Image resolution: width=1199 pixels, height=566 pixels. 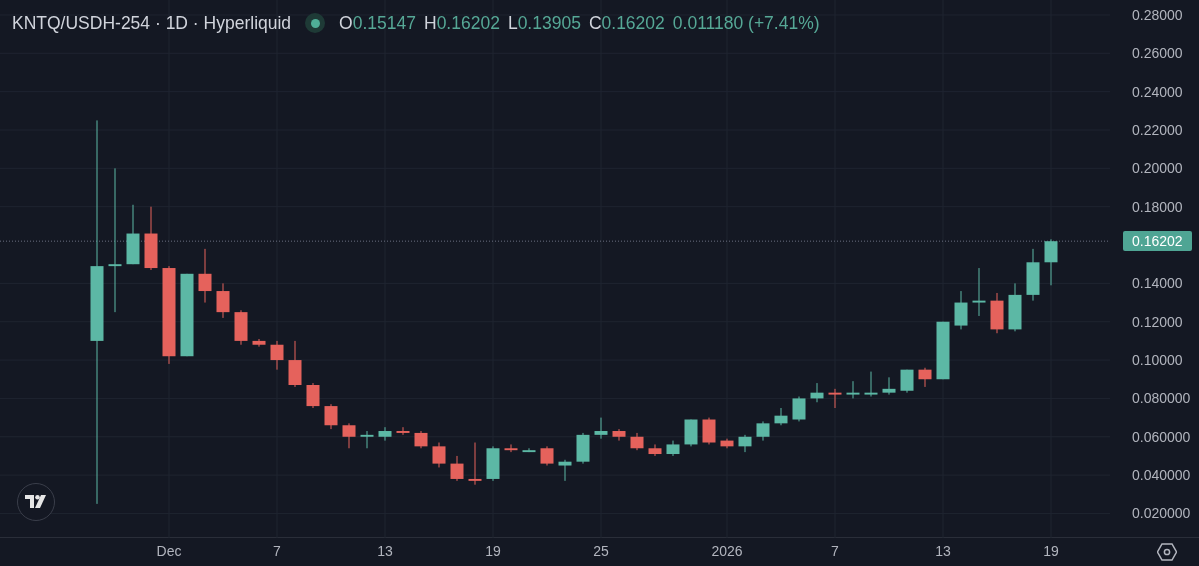 I want to click on ohlc-key: O, so click(x=346, y=23).